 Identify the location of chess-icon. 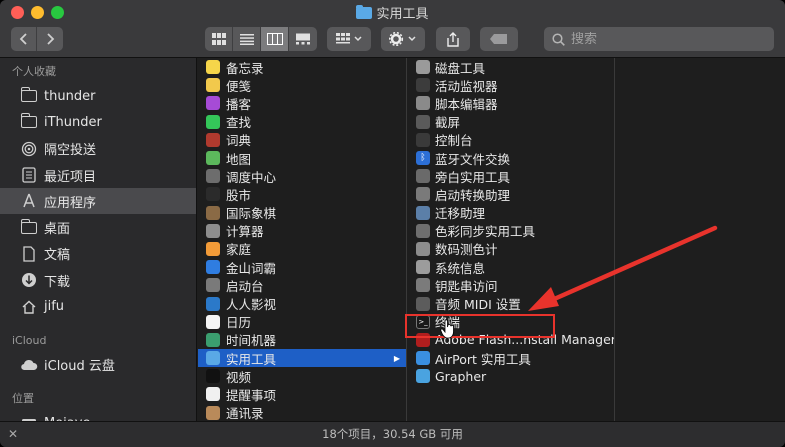
(213, 212).